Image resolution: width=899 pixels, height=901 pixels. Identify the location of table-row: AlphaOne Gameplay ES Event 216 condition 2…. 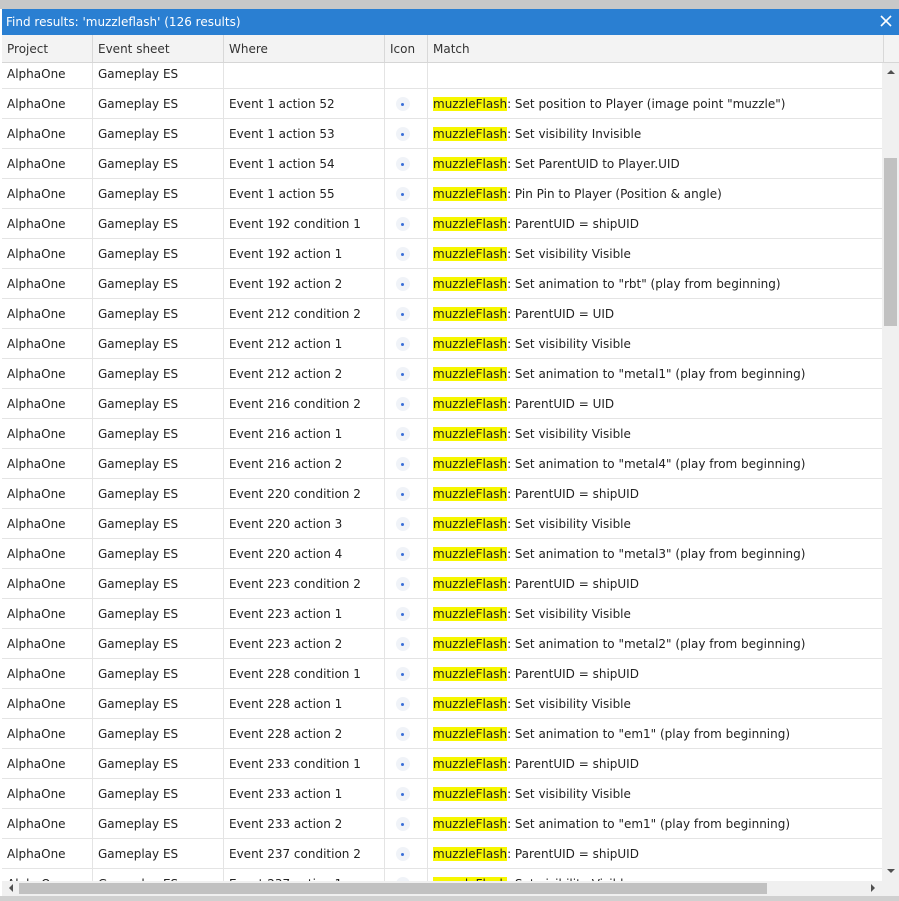
(442, 404).